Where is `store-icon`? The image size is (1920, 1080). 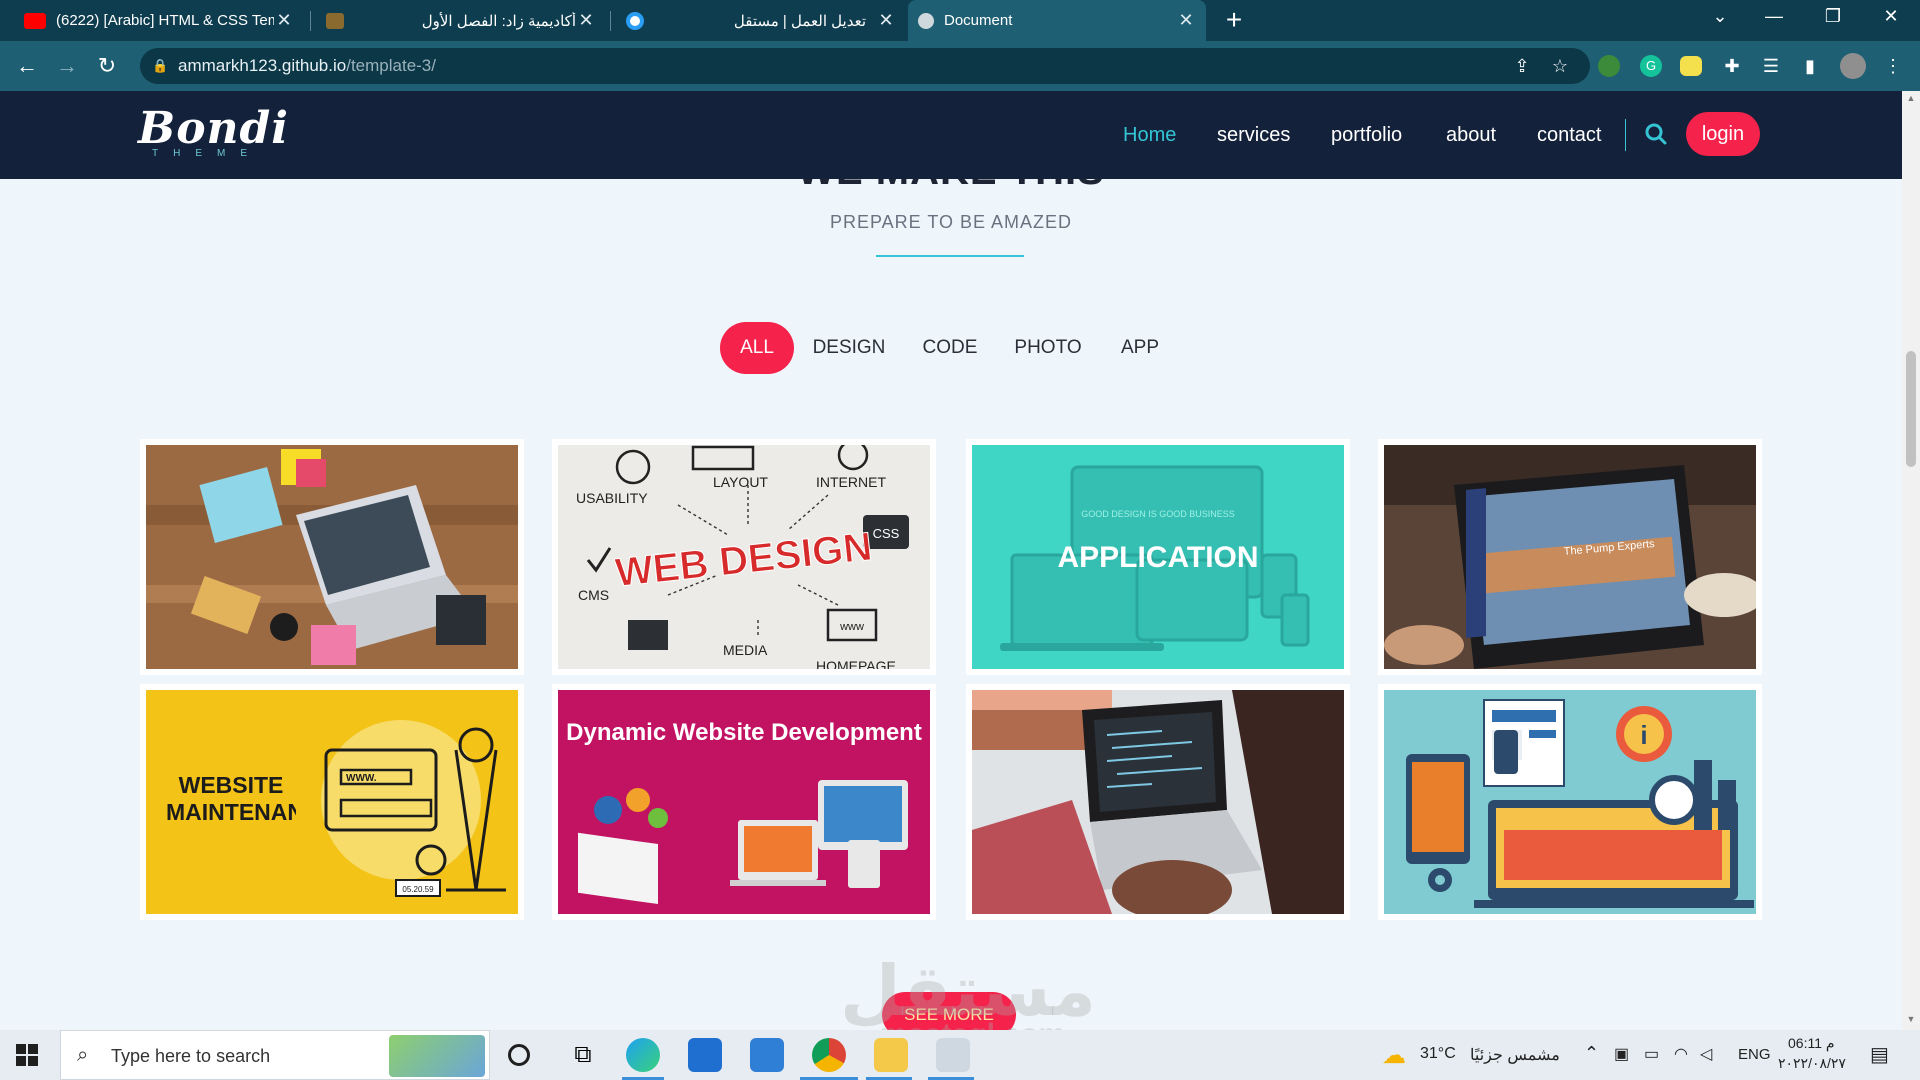 store-icon is located at coordinates (705, 1055).